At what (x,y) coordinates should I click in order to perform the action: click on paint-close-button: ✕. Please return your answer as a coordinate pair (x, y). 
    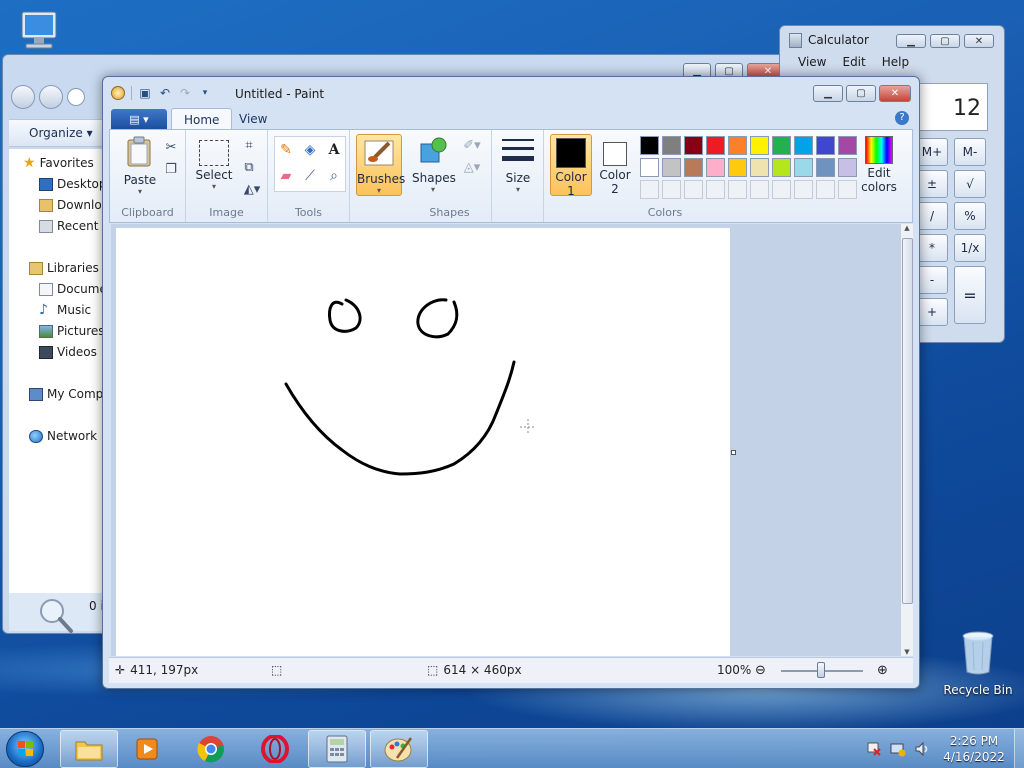
    Looking at the image, I should click on (895, 93).